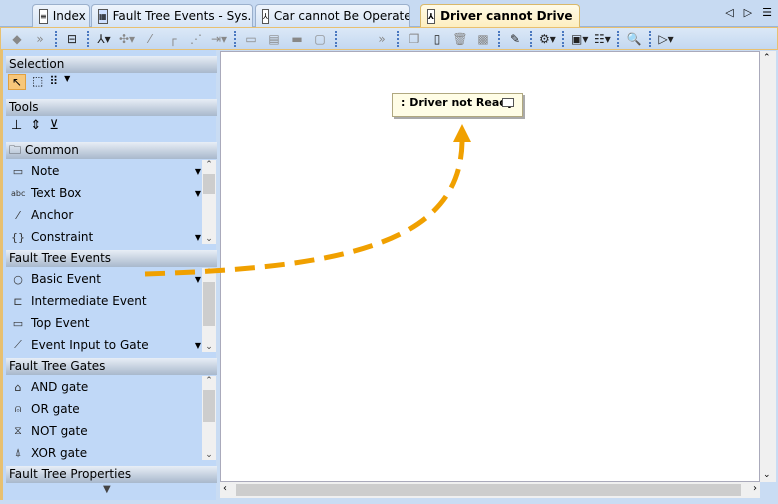 The image size is (778, 504). I want to click on drag-arrow-path, so click(304, 209).